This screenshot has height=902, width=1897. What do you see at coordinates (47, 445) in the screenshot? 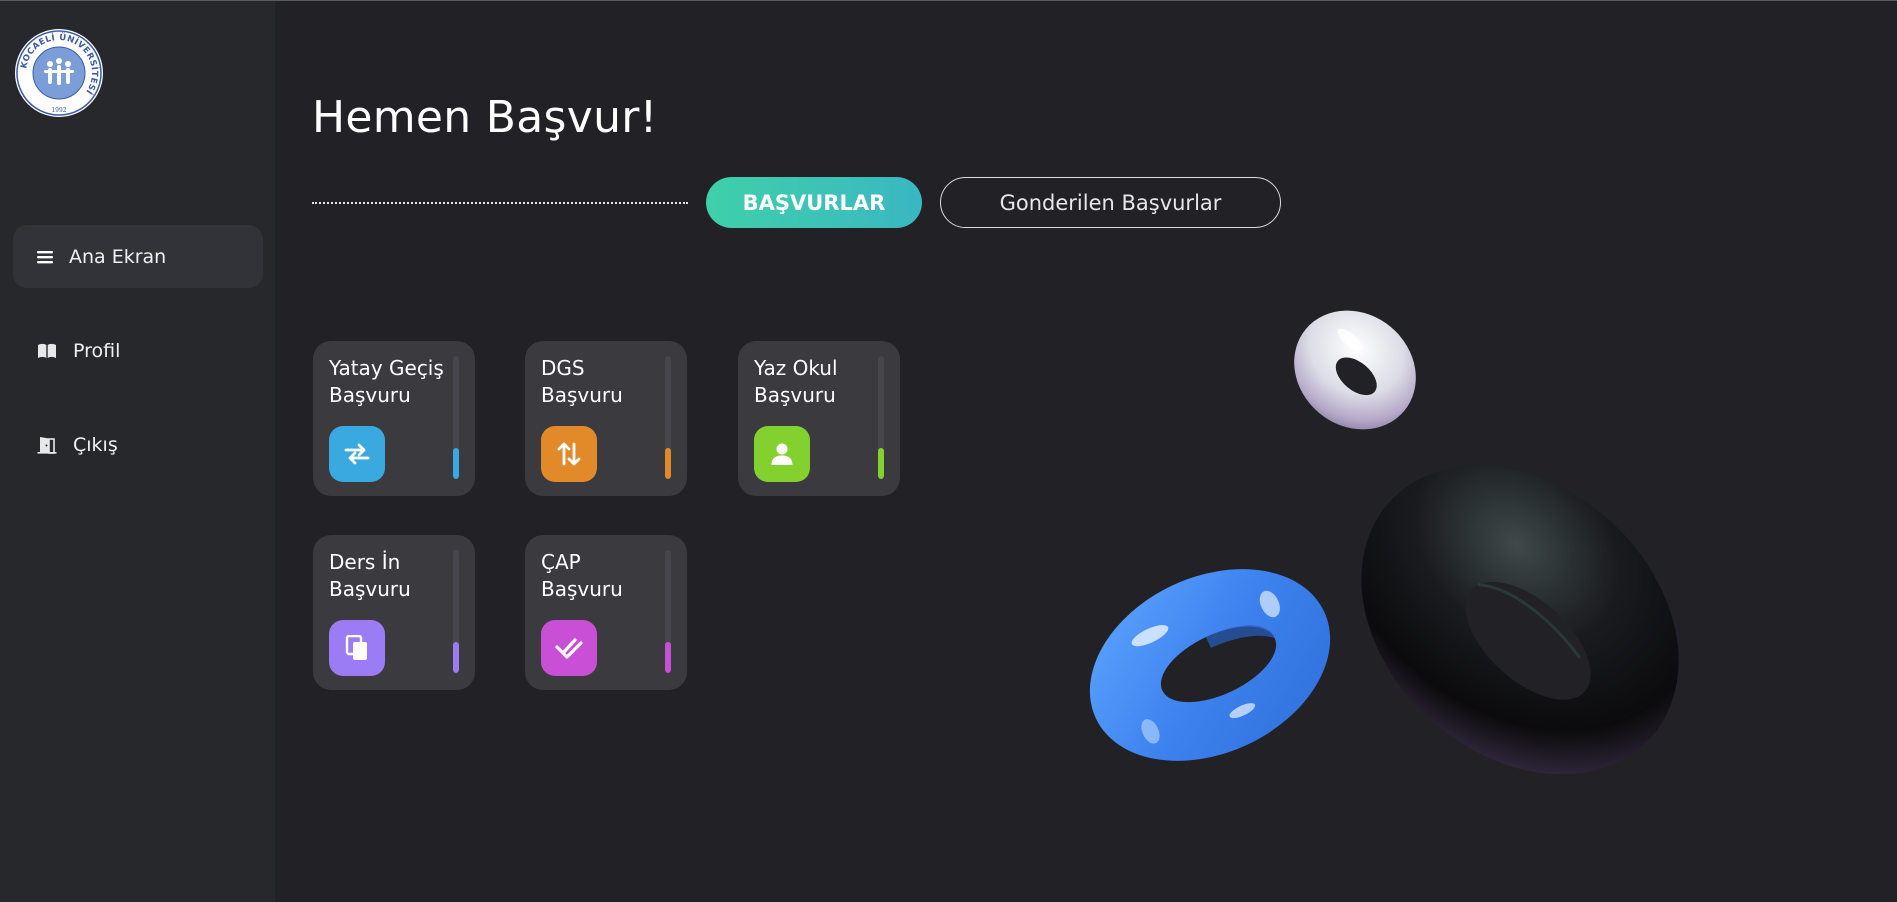
I see `exit-door-icon` at bounding box center [47, 445].